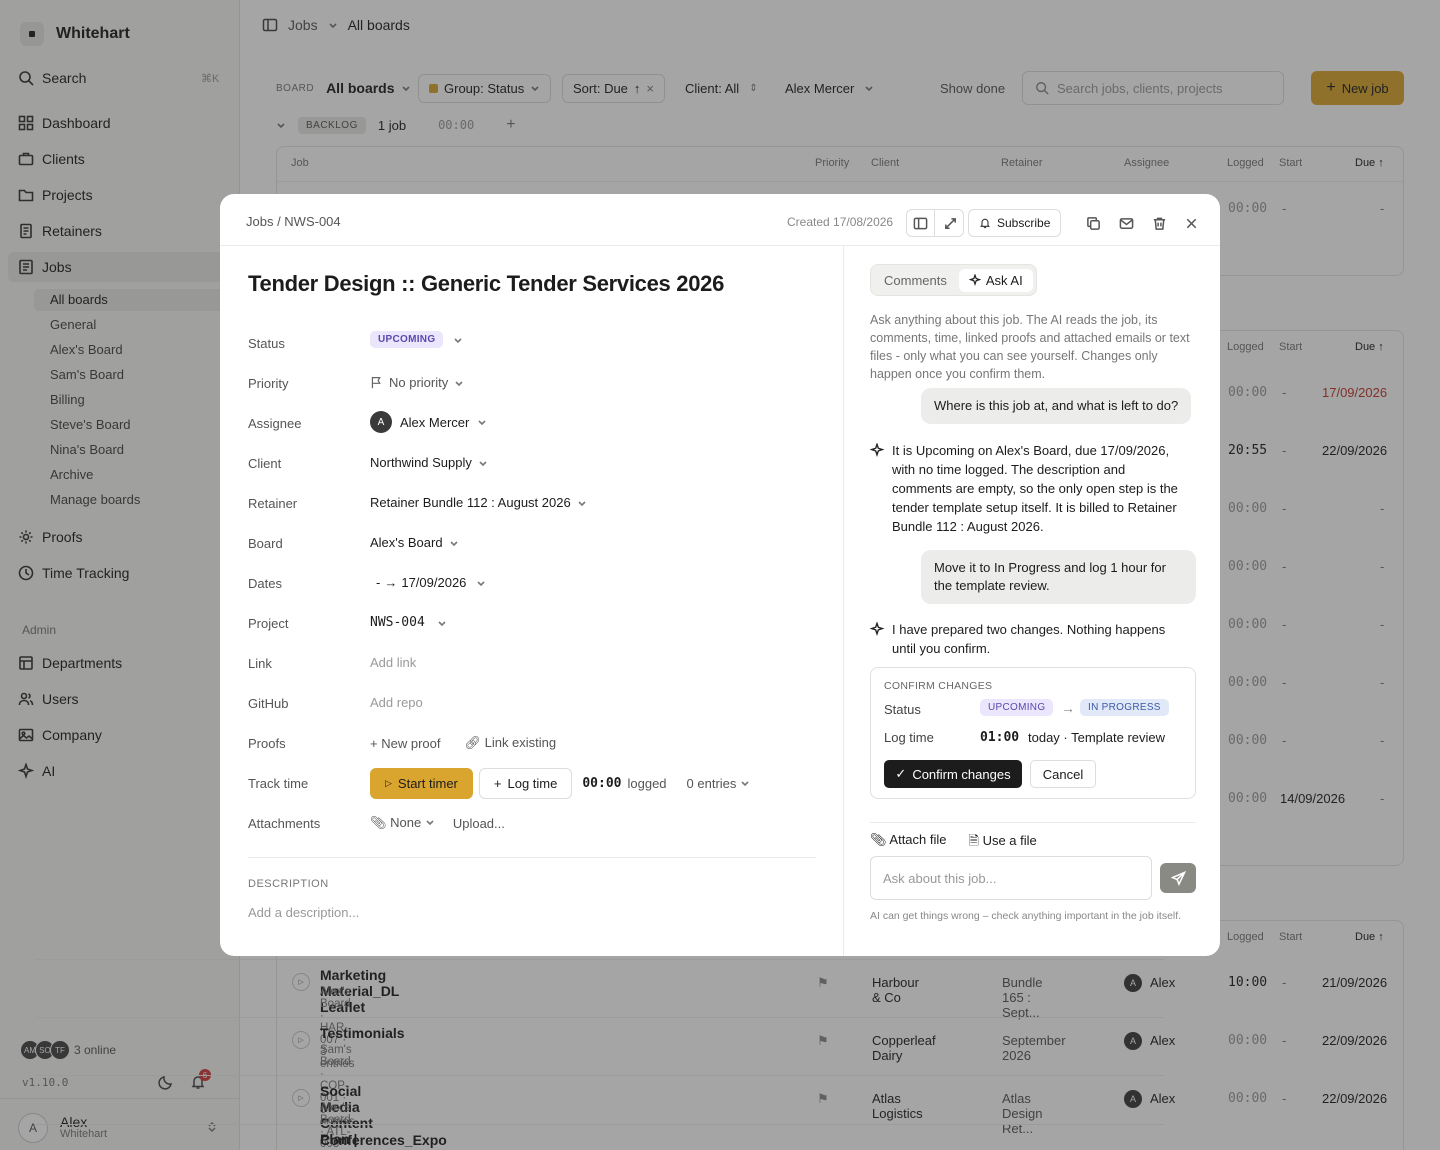  I want to click on tab-ask-ai-label: Ask AI, so click(1004, 280).